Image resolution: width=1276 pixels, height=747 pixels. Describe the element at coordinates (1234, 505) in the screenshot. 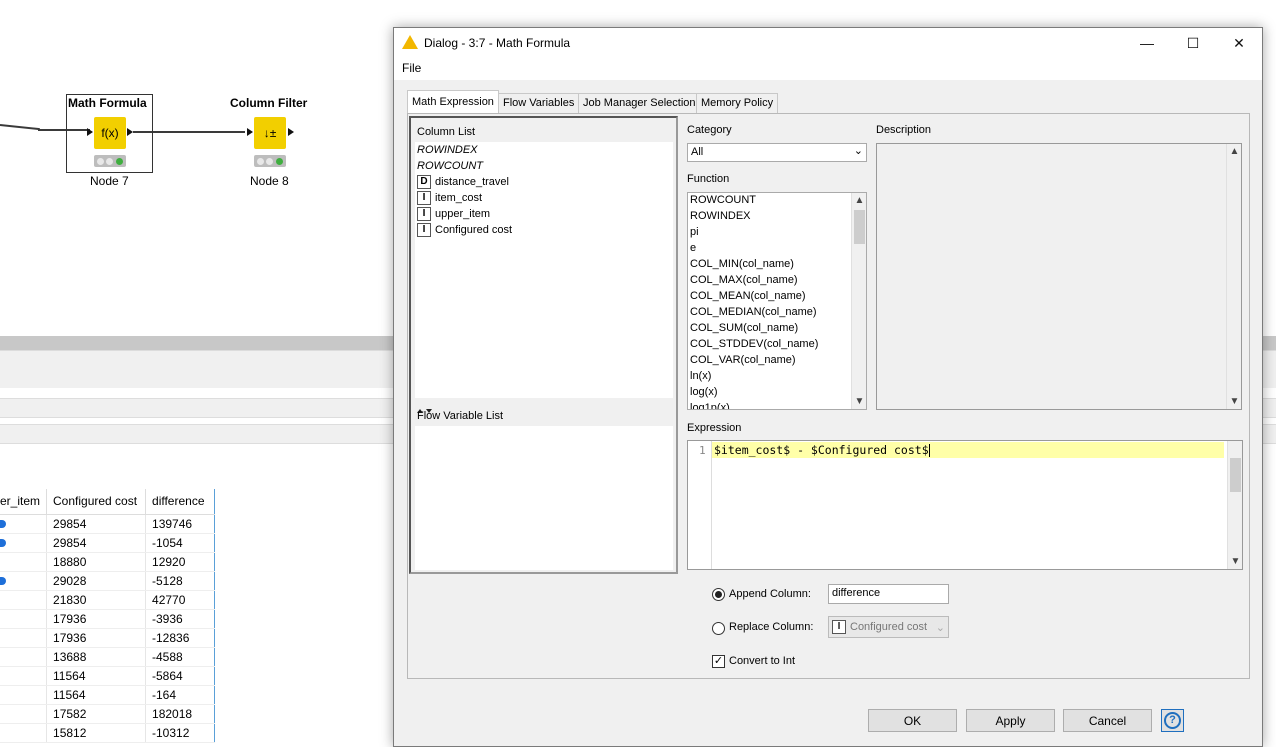

I see `expression-scrollbar: ▼` at that location.